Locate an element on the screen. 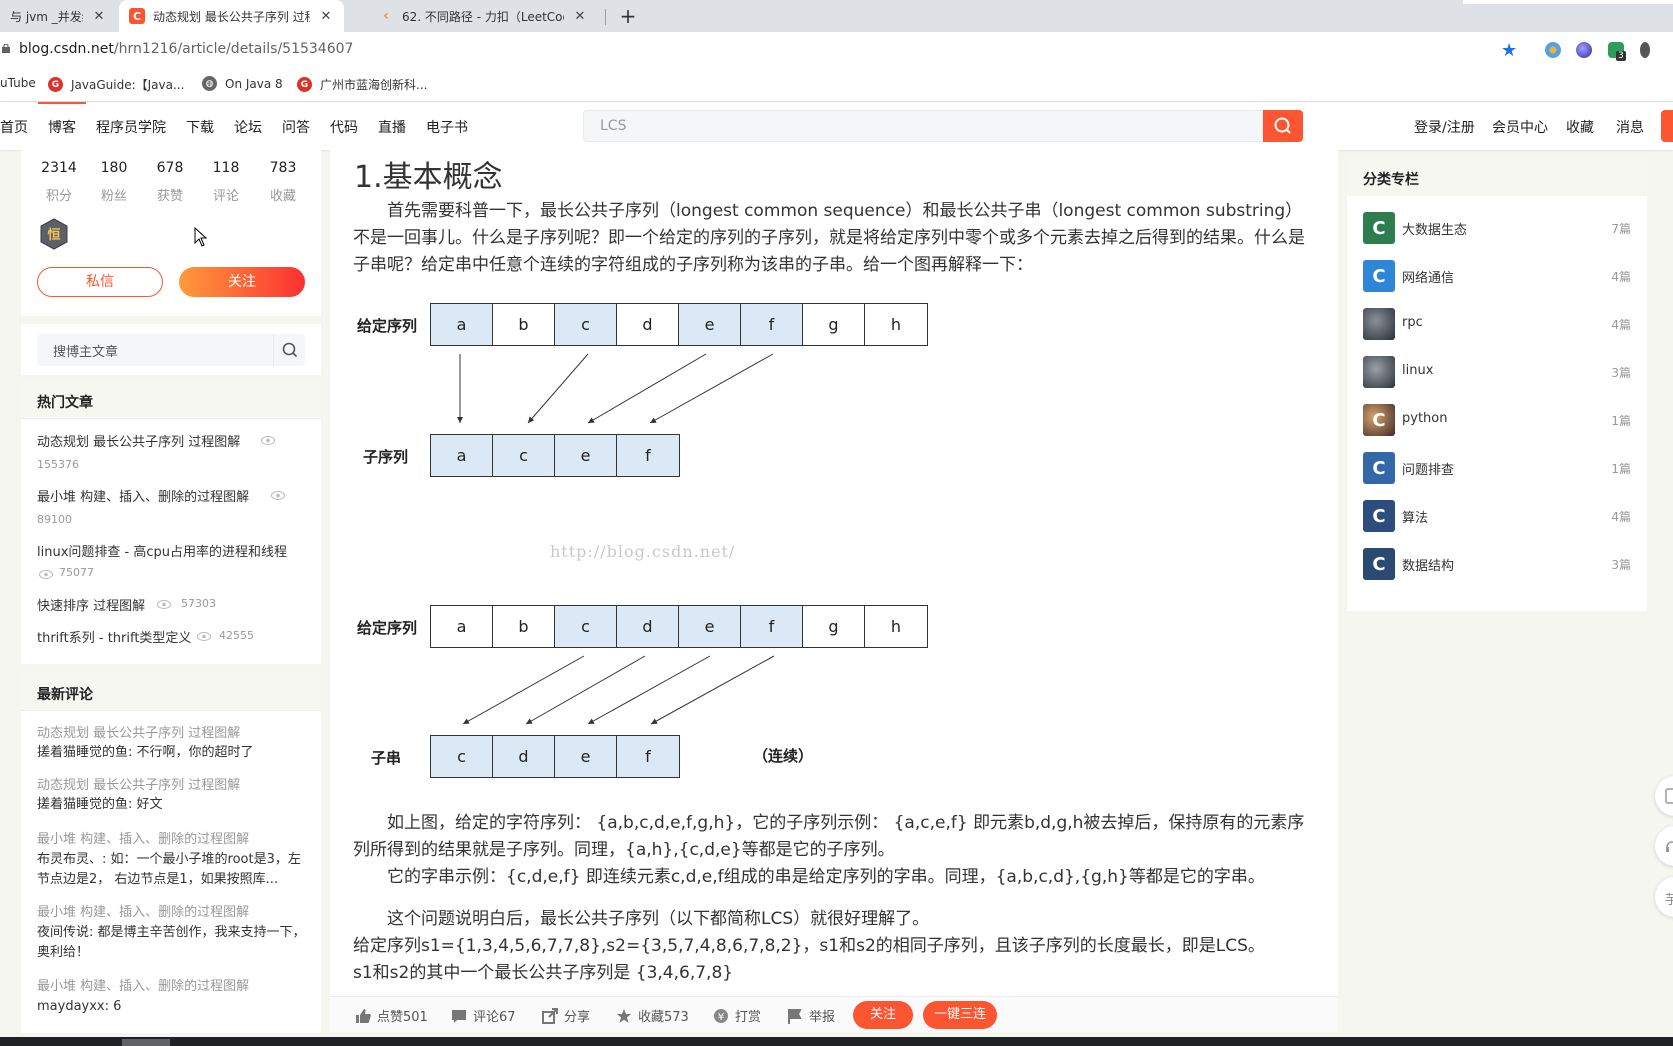 This screenshot has height=1046, width=1673. column-thumb-icon: C is located at coordinates (1379, 420).